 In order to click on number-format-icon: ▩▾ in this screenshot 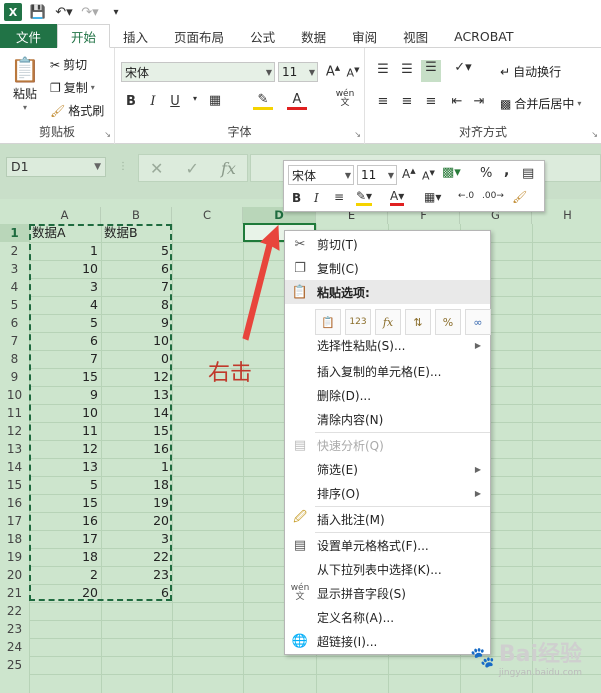, I will do `click(451, 172)`.